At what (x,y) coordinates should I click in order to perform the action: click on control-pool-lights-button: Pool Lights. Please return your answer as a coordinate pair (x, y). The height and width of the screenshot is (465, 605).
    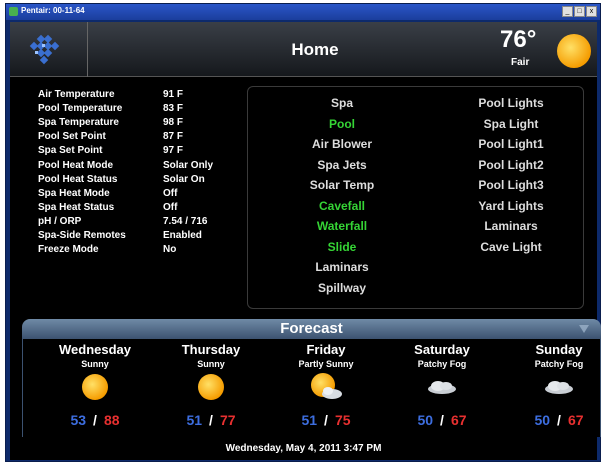
    Looking at the image, I should click on (511, 103).